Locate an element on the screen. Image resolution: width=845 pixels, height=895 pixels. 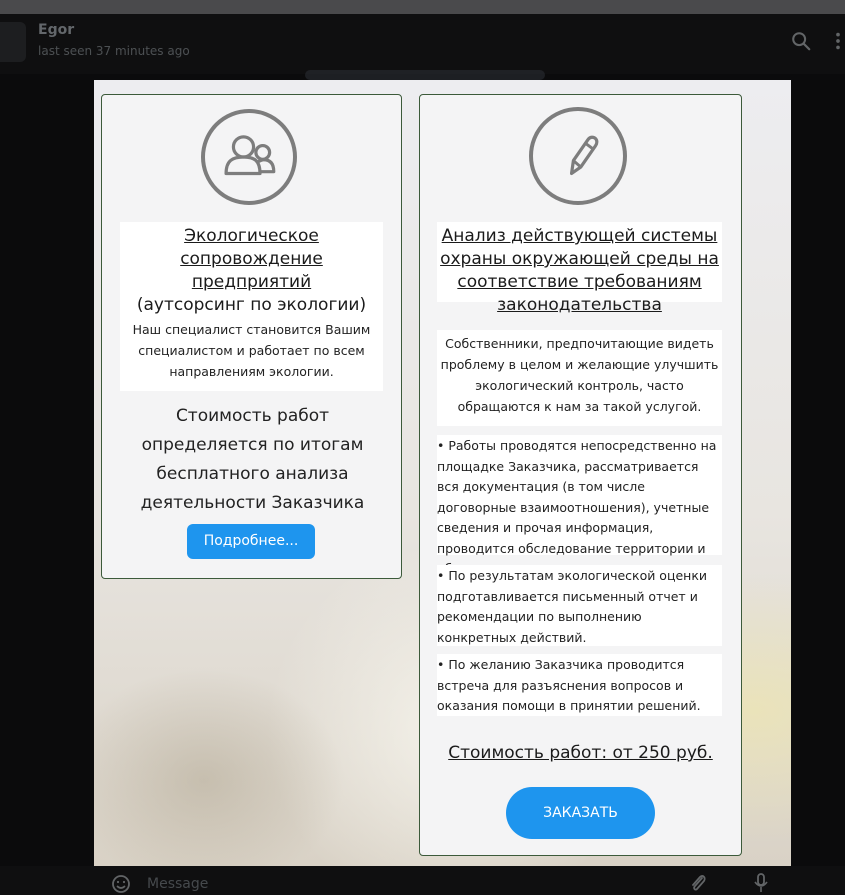
ecological-support-subtitle: (аутсорсинг по экологии) is located at coordinates (251, 305).